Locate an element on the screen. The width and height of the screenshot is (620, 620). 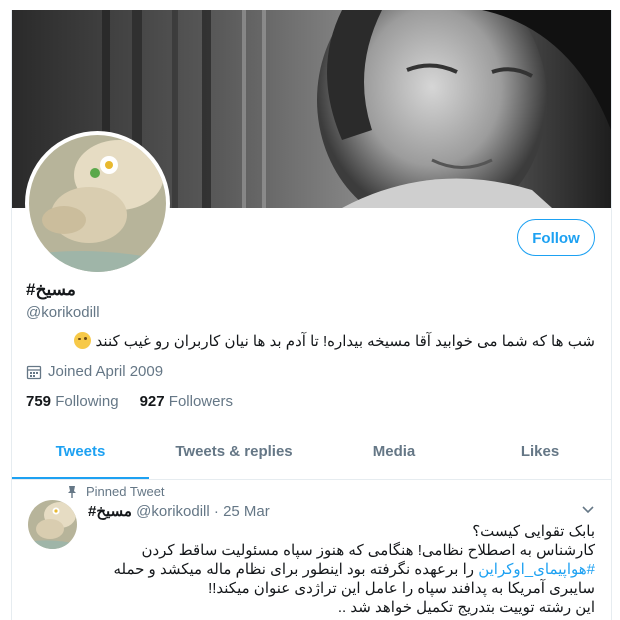
tab-media: Media is located at coordinates (394, 451).